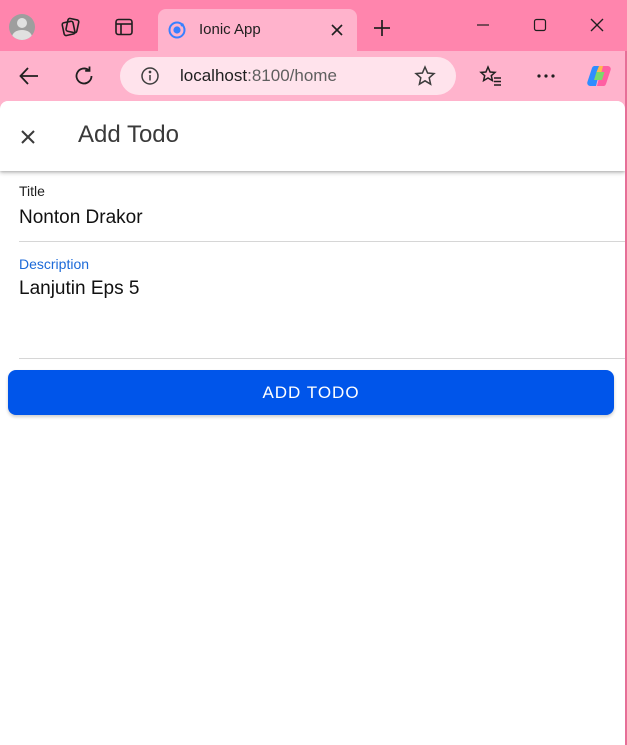 This screenshot has height=745, width=627. I want to click on title-label: Title, so click(32, 191).